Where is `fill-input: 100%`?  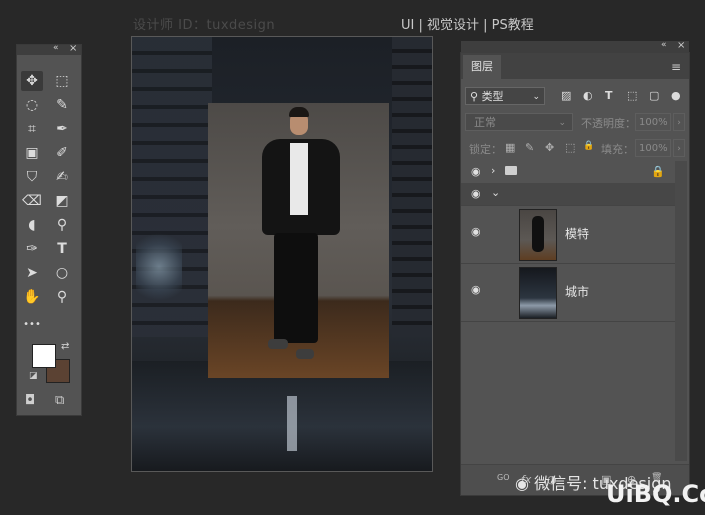 fill-input: 100% is located at coordinates (653, 148).